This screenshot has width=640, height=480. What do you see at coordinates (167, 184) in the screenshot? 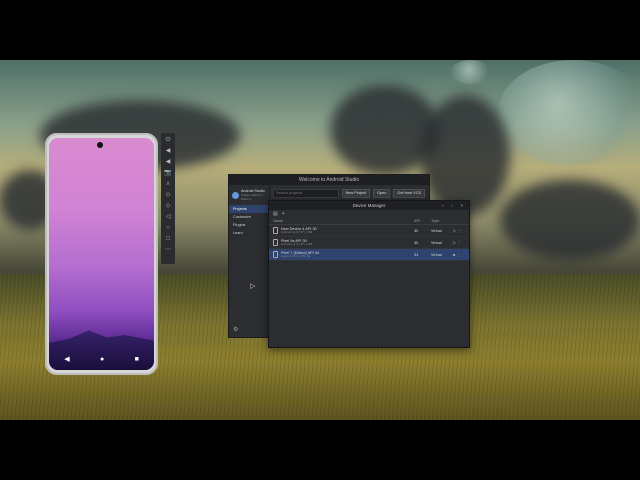
I see `zoom-icon: ⌕` at bounding box center [167, 184].